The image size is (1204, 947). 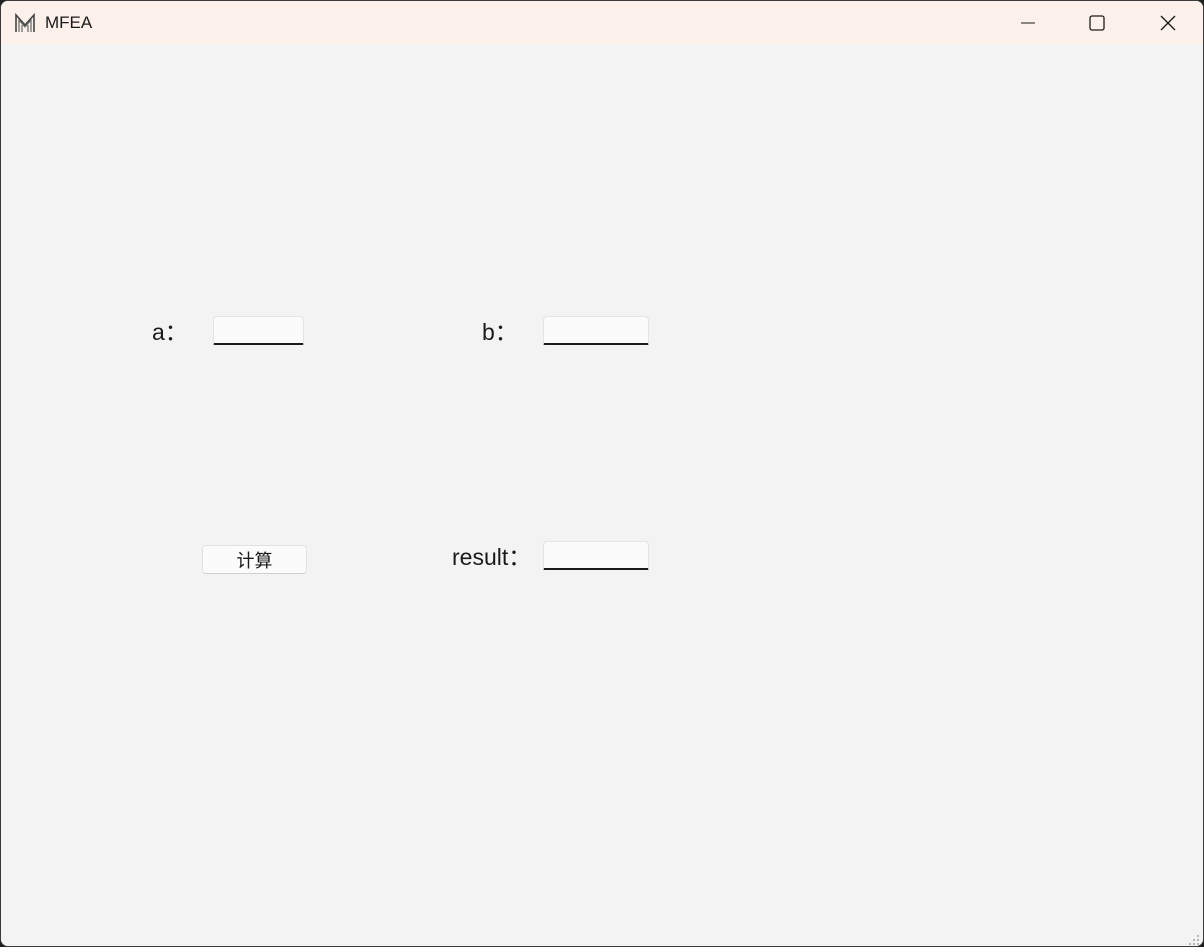 I want to click on b-label: b：, so click(x=500, y=332).